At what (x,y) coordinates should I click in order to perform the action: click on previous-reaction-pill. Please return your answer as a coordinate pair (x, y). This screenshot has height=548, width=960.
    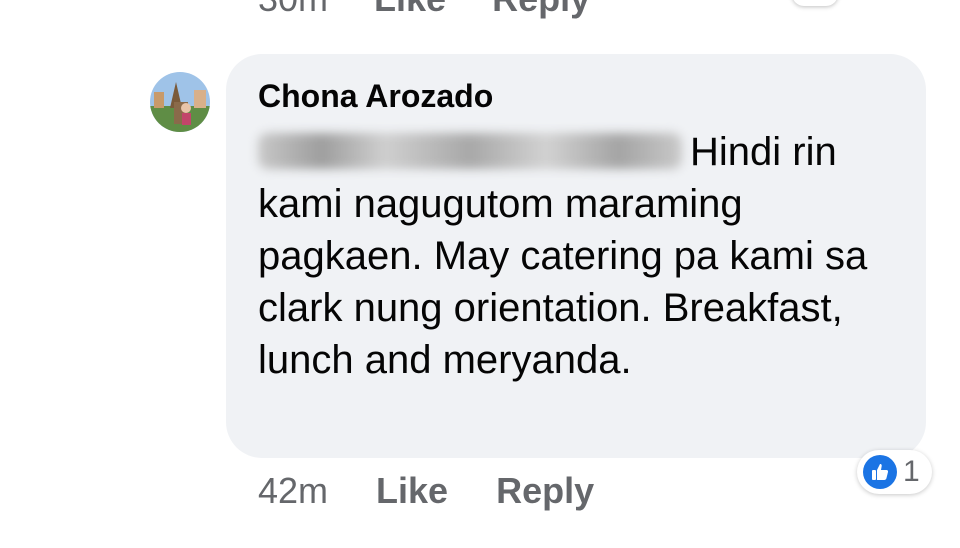
    Looking at the image, I should click on (815, 3).